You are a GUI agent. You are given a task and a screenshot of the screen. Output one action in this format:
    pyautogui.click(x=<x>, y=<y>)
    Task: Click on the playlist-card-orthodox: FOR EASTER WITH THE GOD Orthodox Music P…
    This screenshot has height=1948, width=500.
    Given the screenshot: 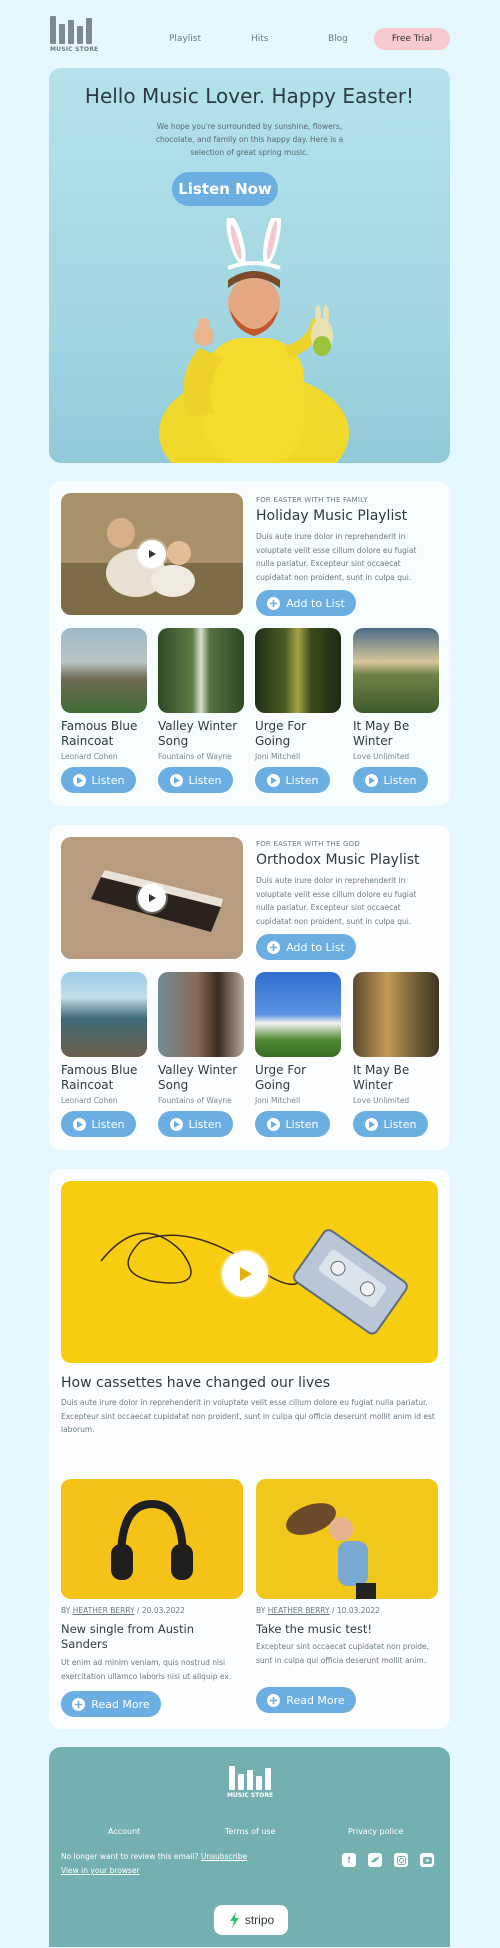 What is the action you would take?
    pyautogui.click(x=249, y=987)
    